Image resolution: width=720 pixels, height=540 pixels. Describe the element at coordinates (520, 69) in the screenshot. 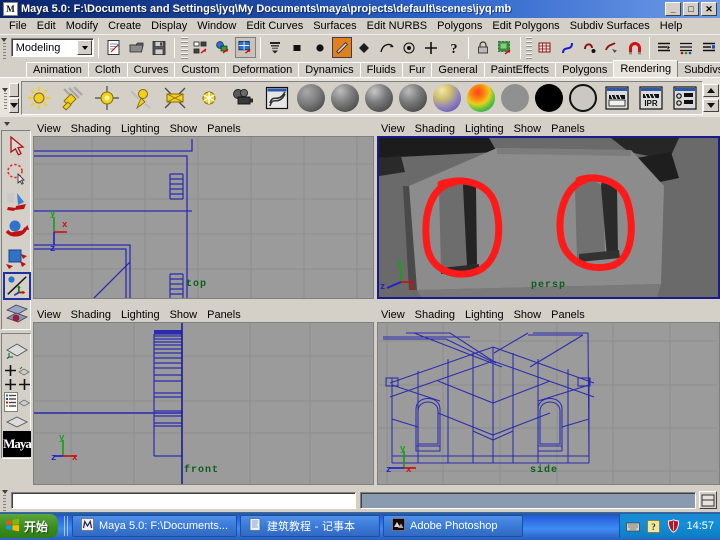

I see `shelf-tab-painteffects: PaintEffects` at that location.